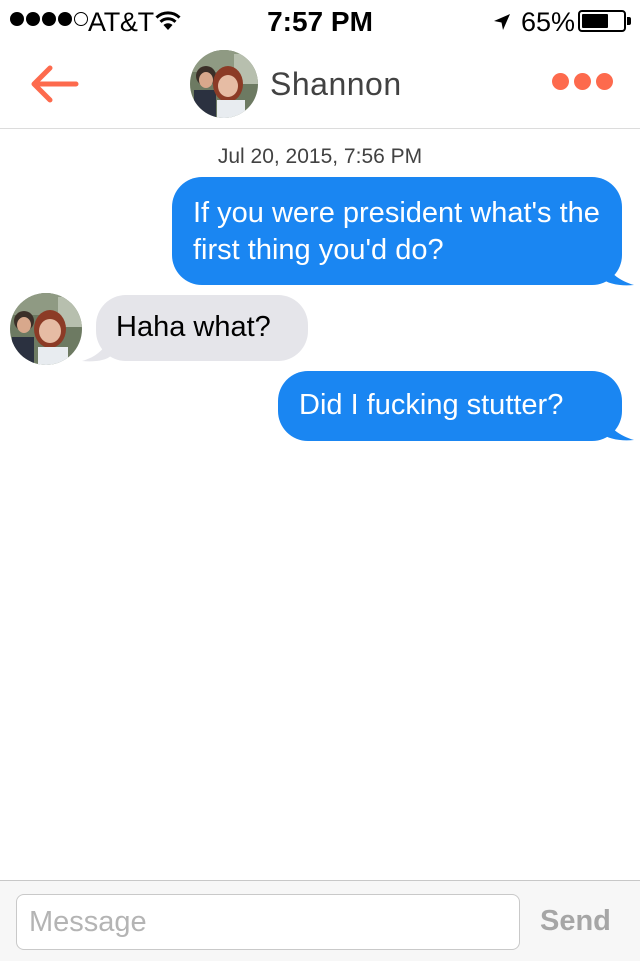 The height and width of the screenshot is (961, 640). I want to click on battery-level-fill, so click(595, 21).